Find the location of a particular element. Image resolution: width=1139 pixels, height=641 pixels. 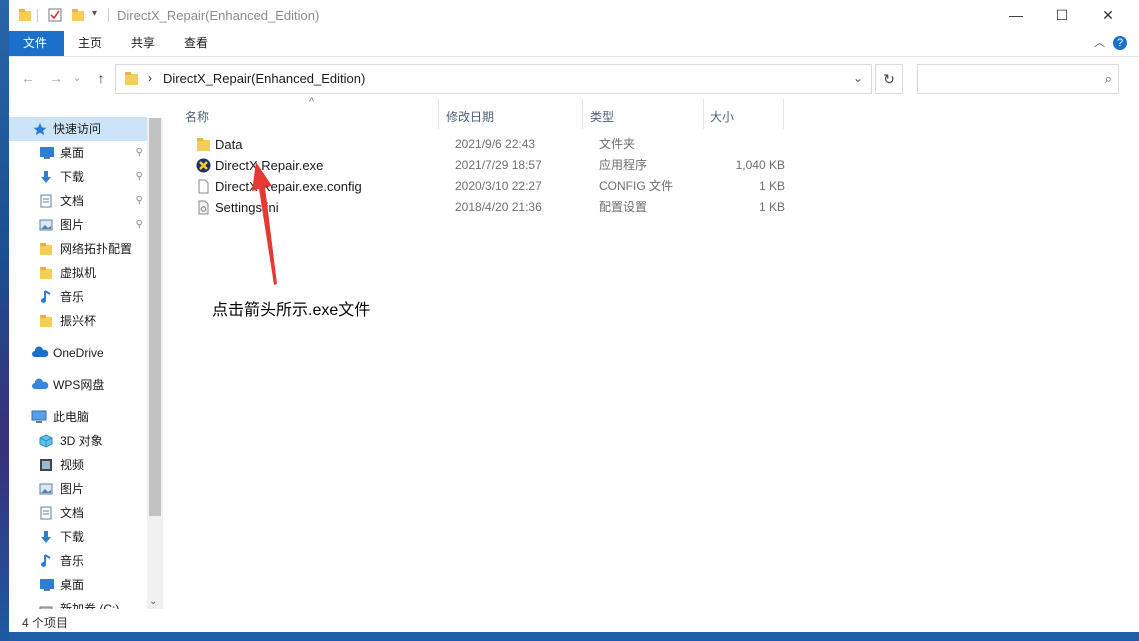

sidebar-item-label: 此电脑 is located at coordinates (71, 417).